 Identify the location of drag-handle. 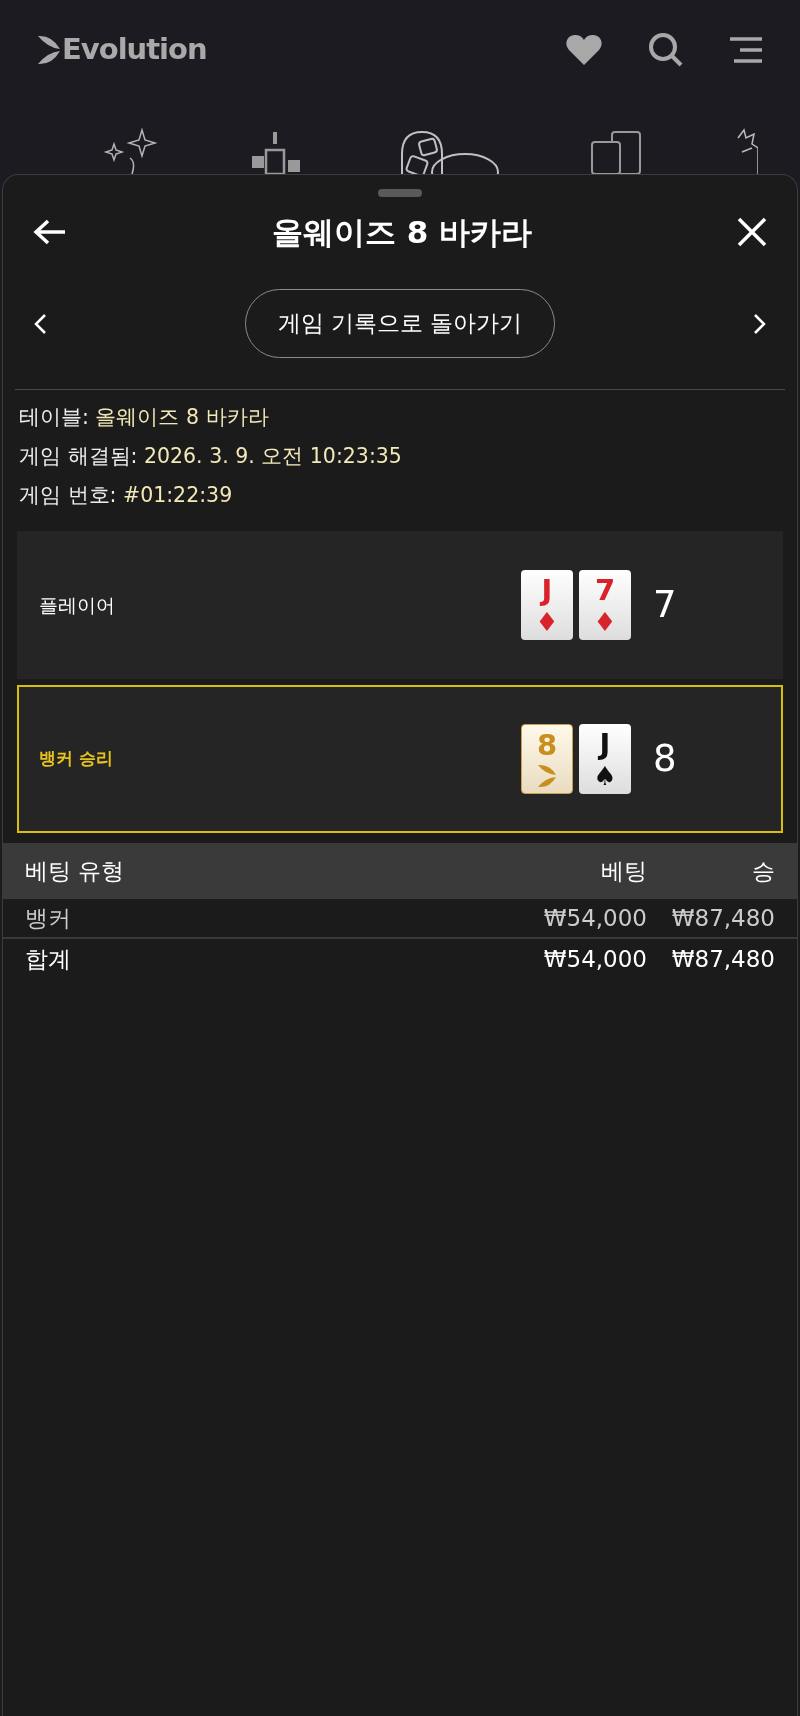
(400, 193).